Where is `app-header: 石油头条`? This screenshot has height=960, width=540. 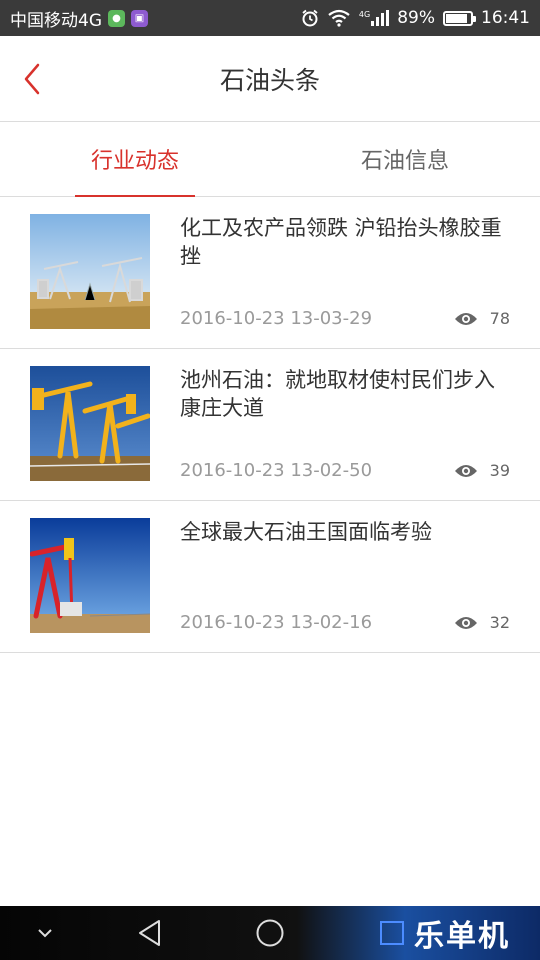 app-header: 石油头条 is located at coordinates (270, 79).